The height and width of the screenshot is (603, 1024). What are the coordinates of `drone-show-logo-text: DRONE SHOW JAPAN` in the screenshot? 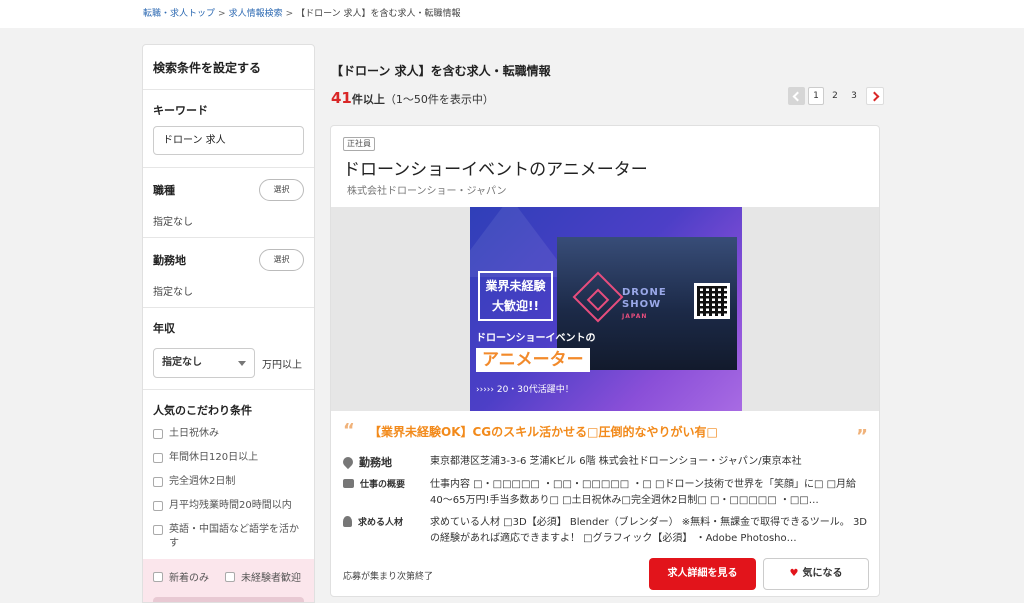 It's located at (644, 305).